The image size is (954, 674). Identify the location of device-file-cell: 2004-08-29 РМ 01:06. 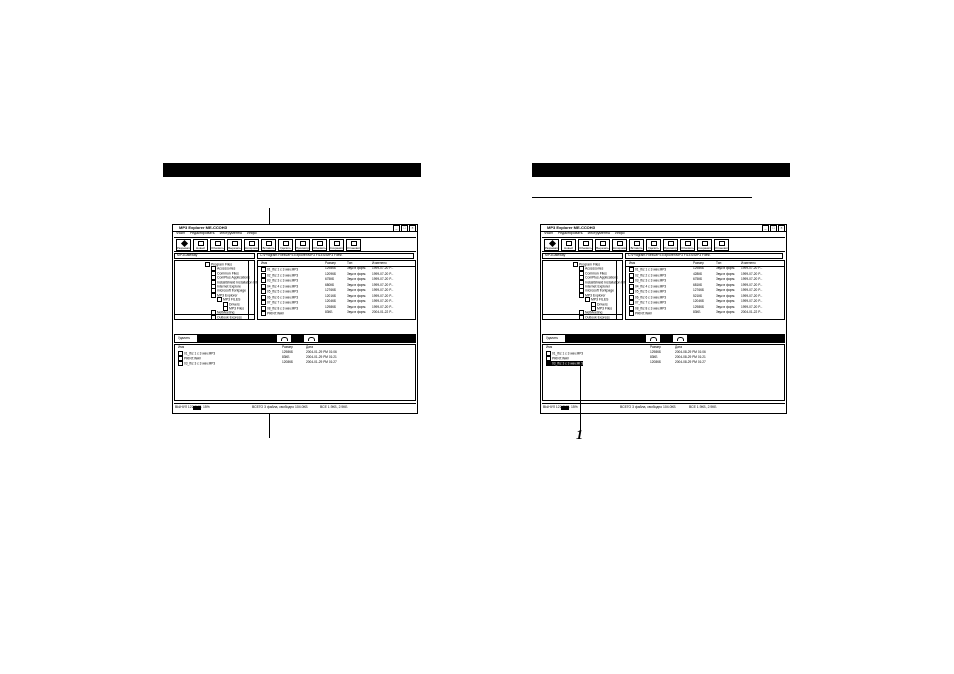
(690, 352).